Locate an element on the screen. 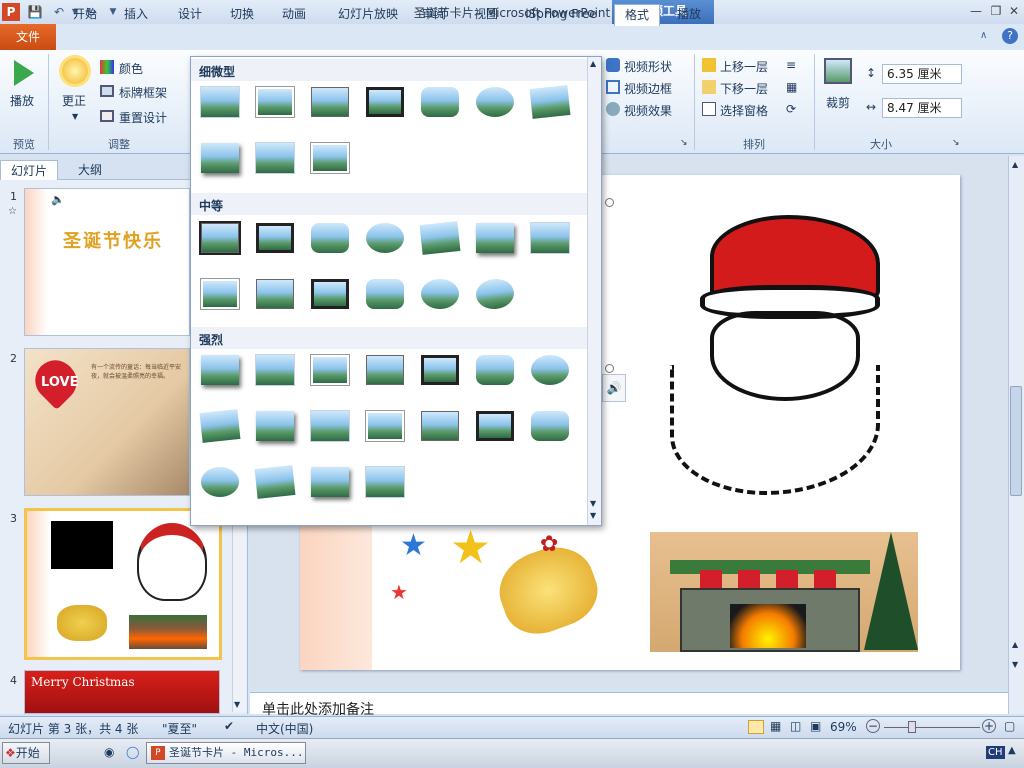 This screenshot has width=1024, height=768. fireplace-image is located at coordinates (784, 592).